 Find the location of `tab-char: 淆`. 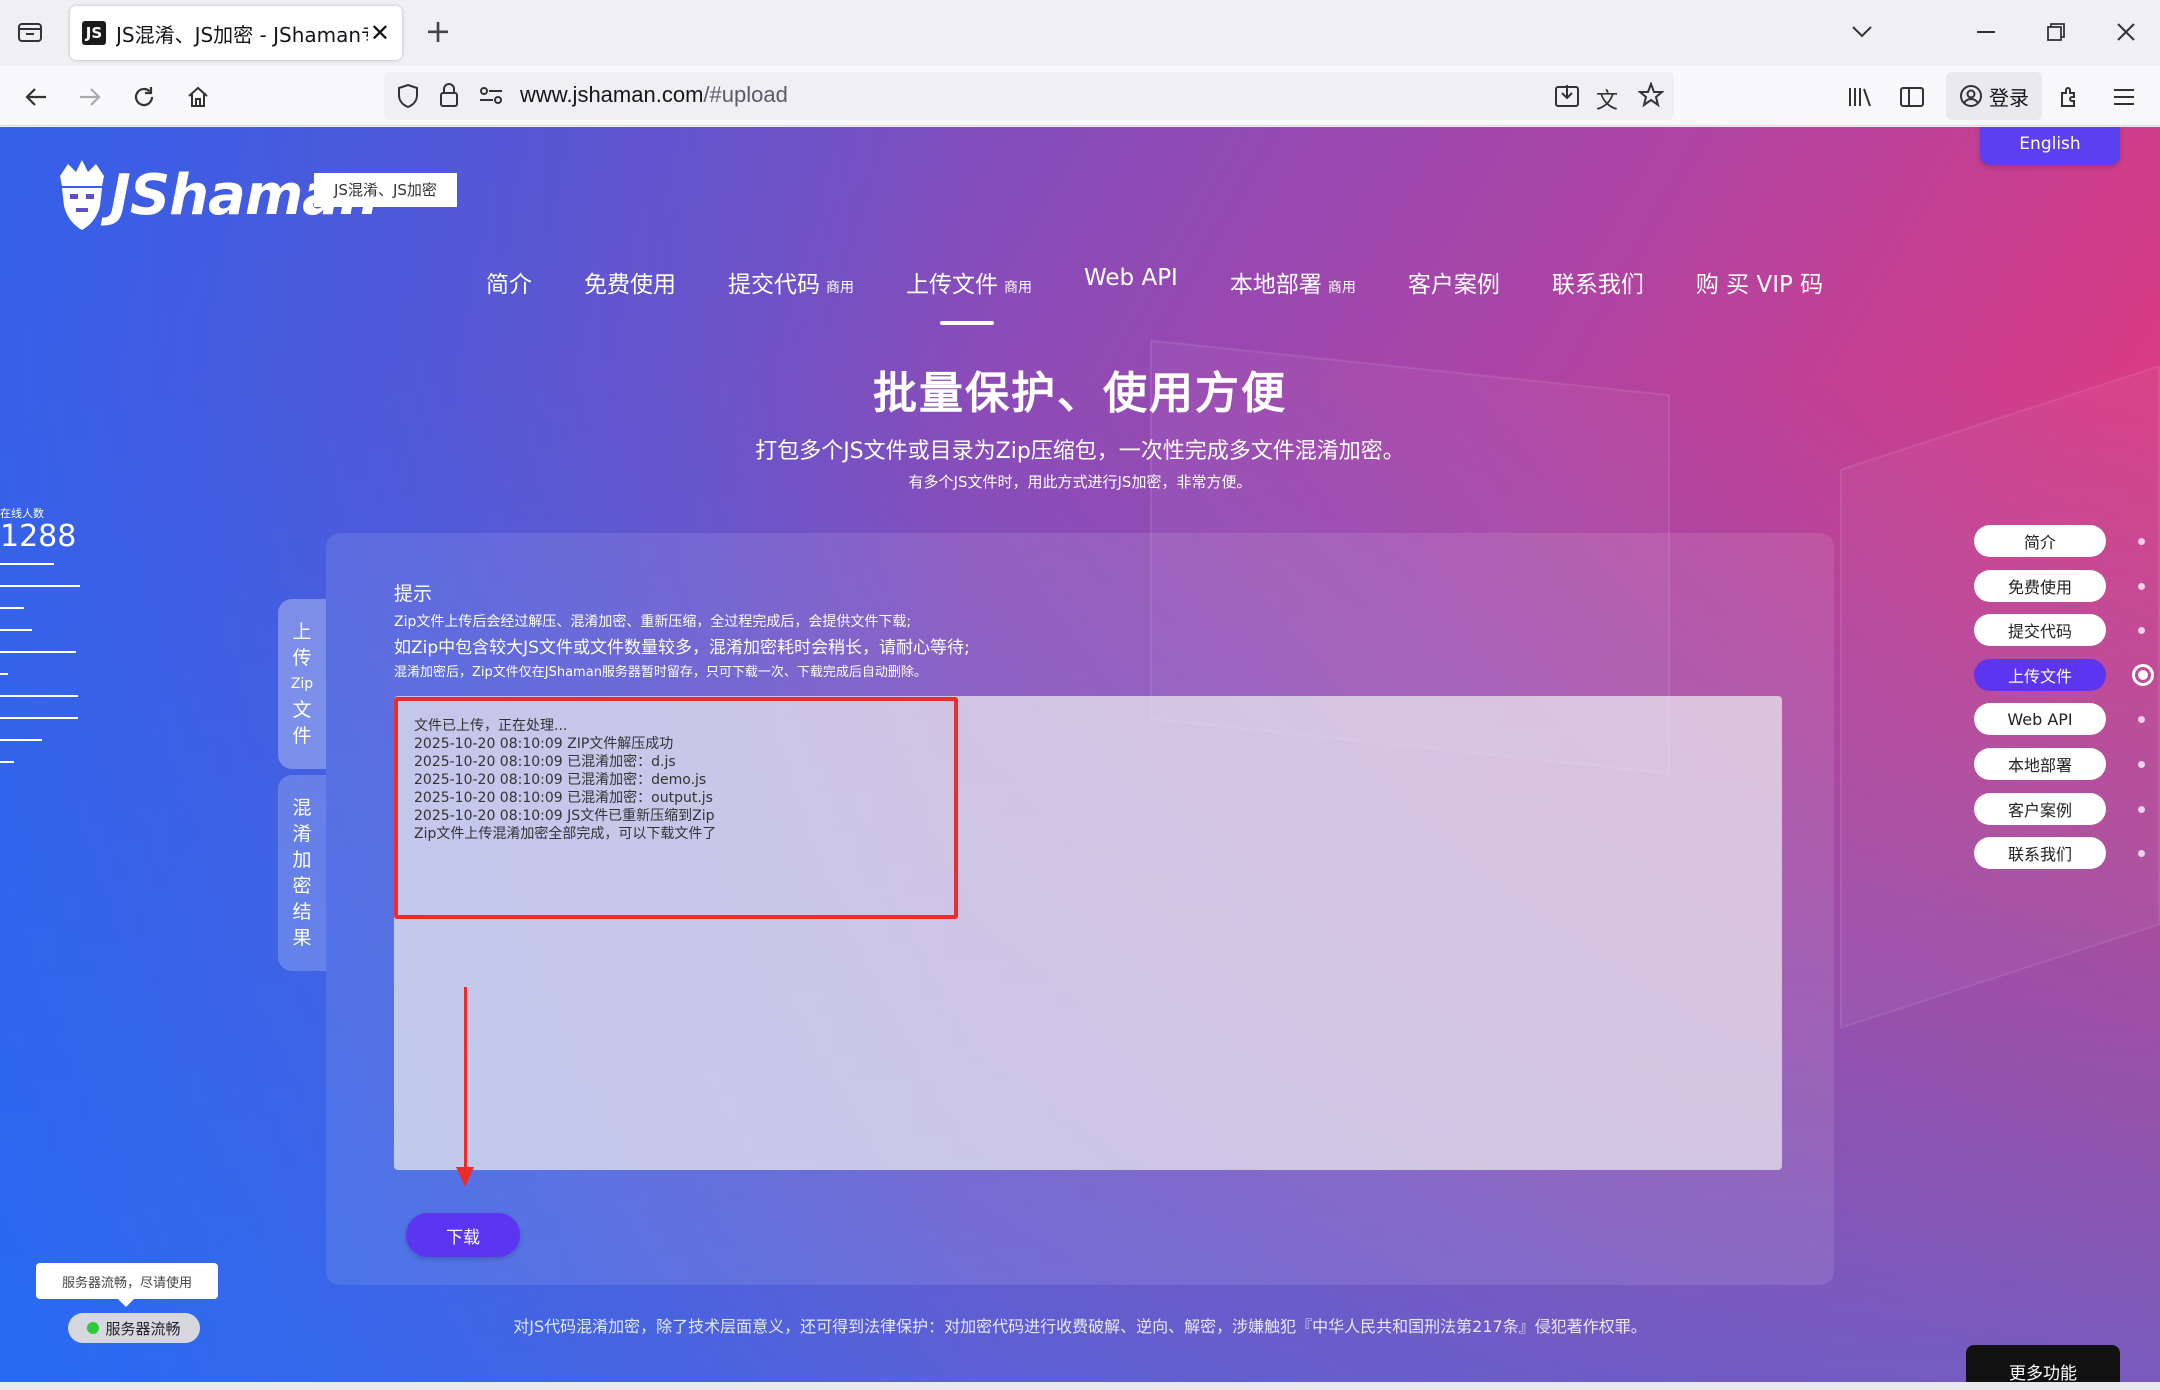

tab-char: 淆 is located at coordinates (302, 834).